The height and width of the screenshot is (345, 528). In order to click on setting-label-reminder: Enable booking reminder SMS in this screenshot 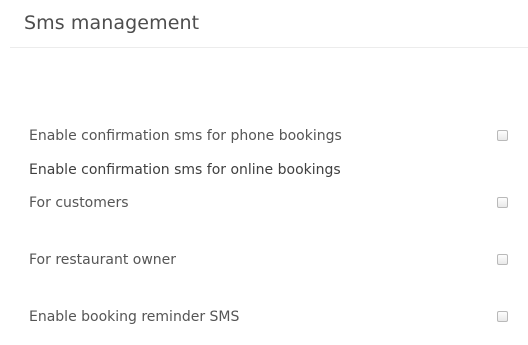, I will do `click(134, 317)`.